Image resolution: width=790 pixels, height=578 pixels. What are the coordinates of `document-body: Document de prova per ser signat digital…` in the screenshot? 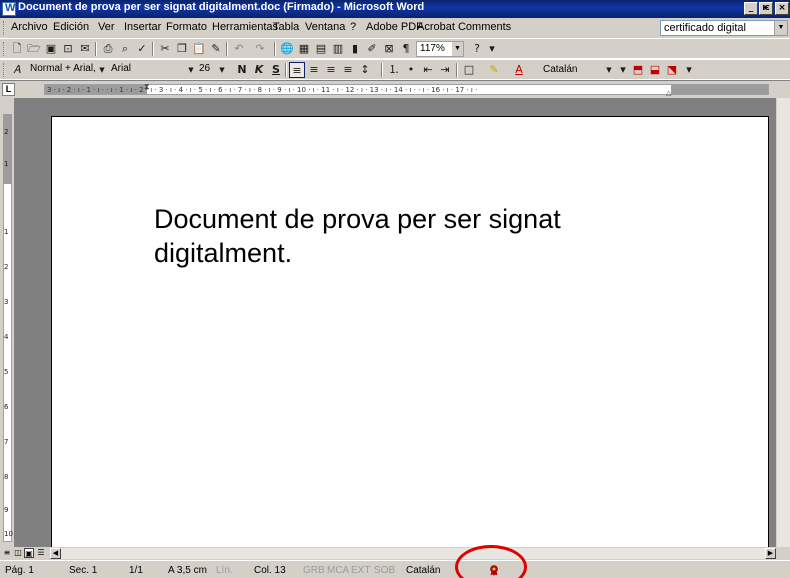 It's located at (444, 236).